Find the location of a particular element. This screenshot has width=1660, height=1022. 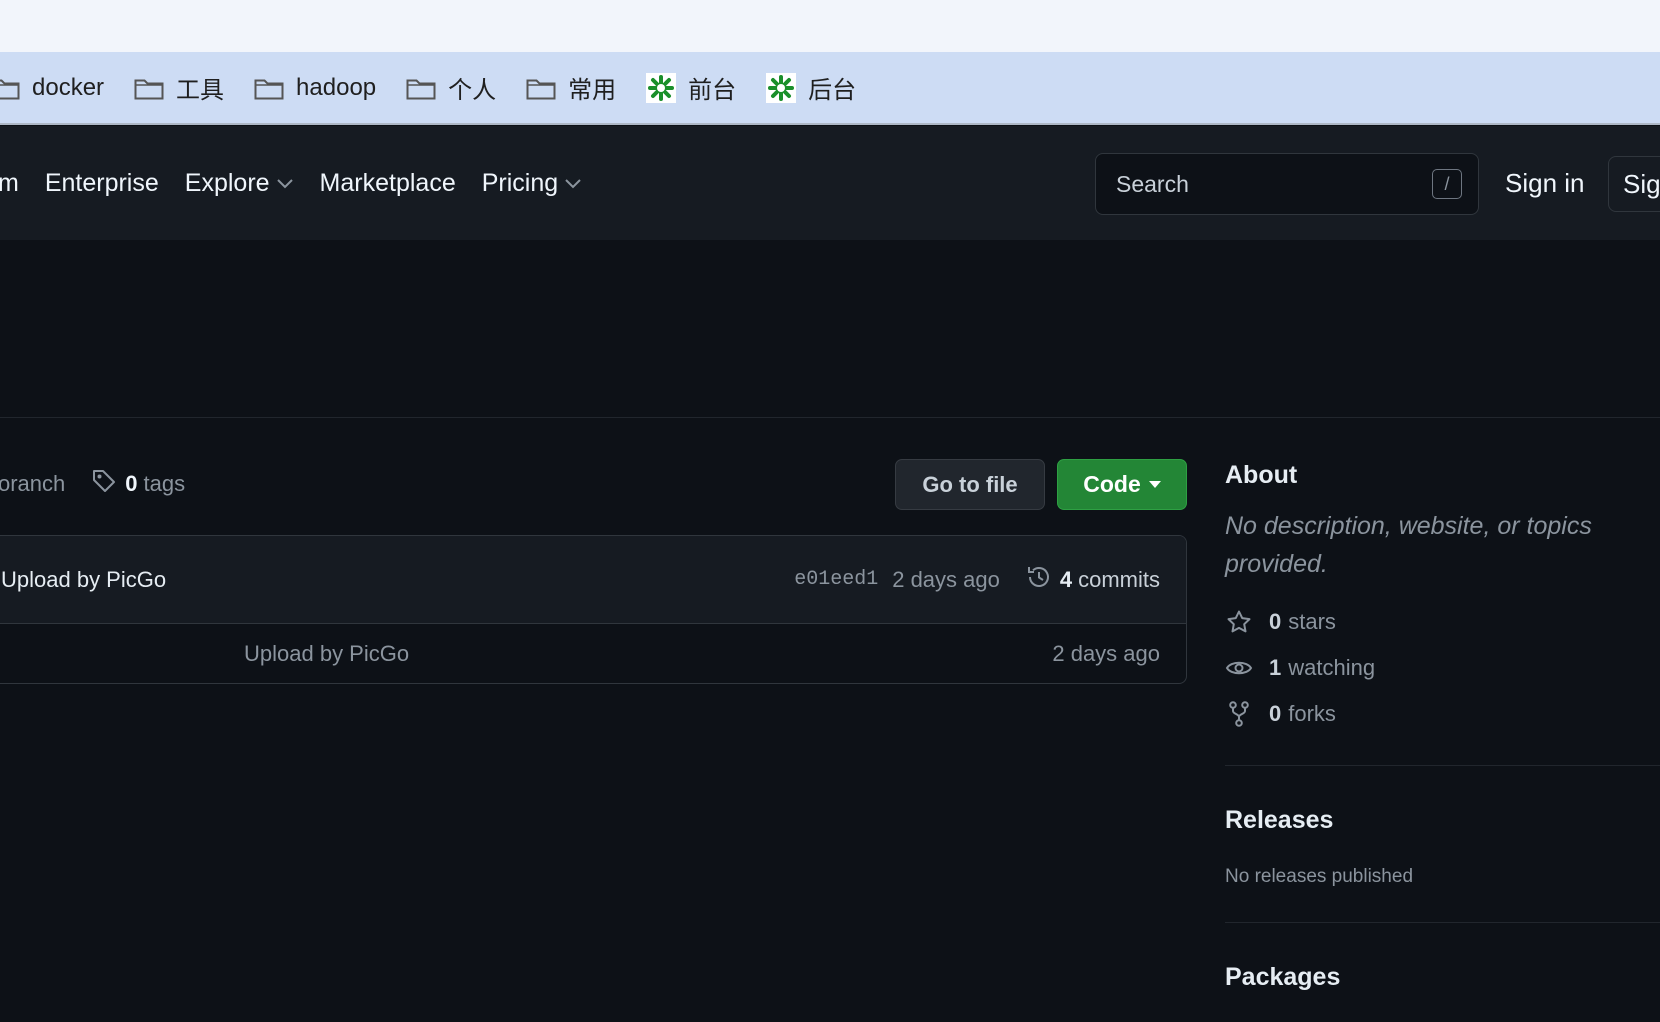

bookmark-tools: 工具 is located at coordinates (179, 88).